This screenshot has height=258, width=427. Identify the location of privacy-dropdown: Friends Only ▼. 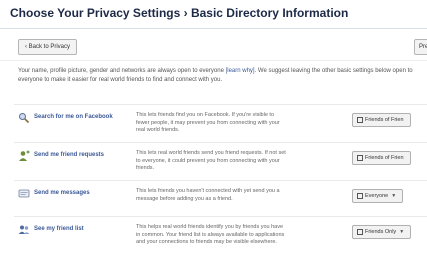
(382, 232).